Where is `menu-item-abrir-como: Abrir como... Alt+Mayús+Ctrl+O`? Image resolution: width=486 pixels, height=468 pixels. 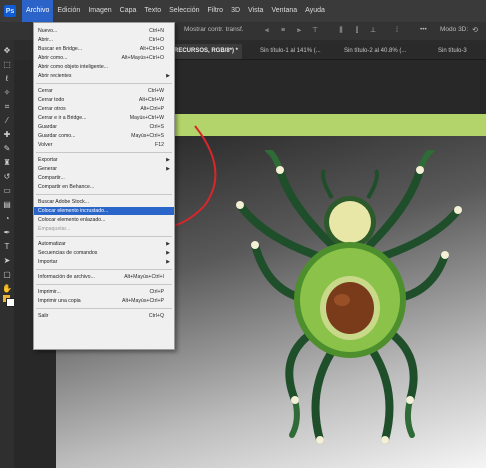
menu-item-abrir-como: Abrir como... Alt+Mayús+Ctrl+O is located at coordinates (104, 58).